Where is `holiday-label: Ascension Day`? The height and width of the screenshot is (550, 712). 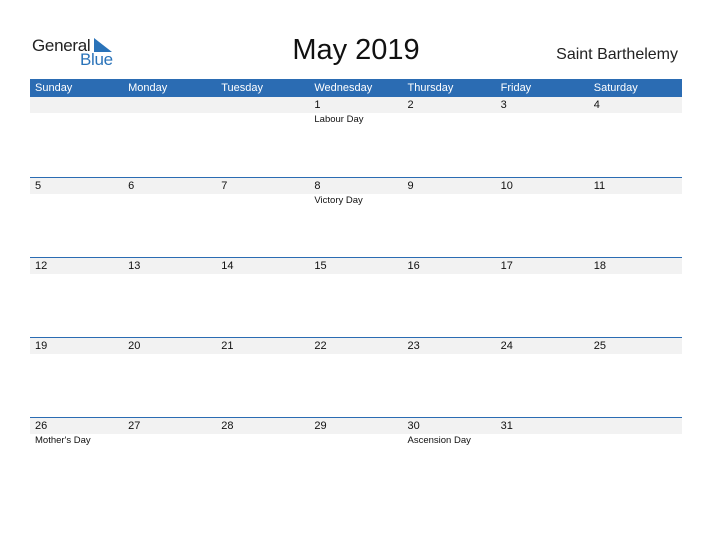
holiday-label: Ascension Day is located at coordinates (439, 440).